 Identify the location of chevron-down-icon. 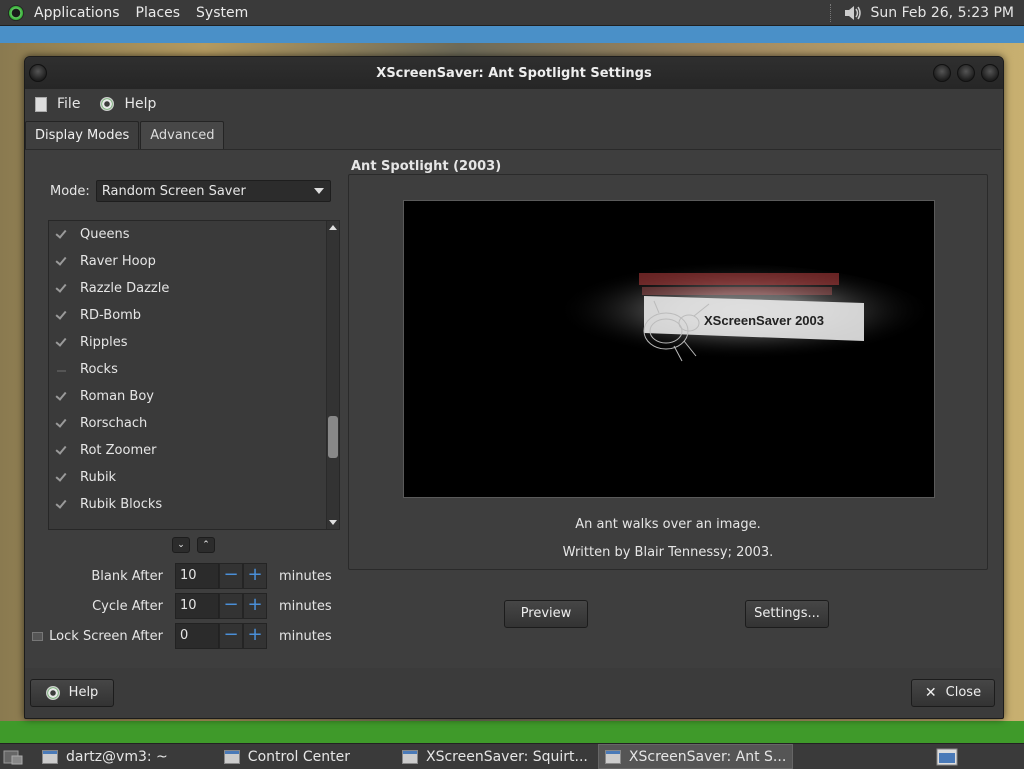
(318, 191).